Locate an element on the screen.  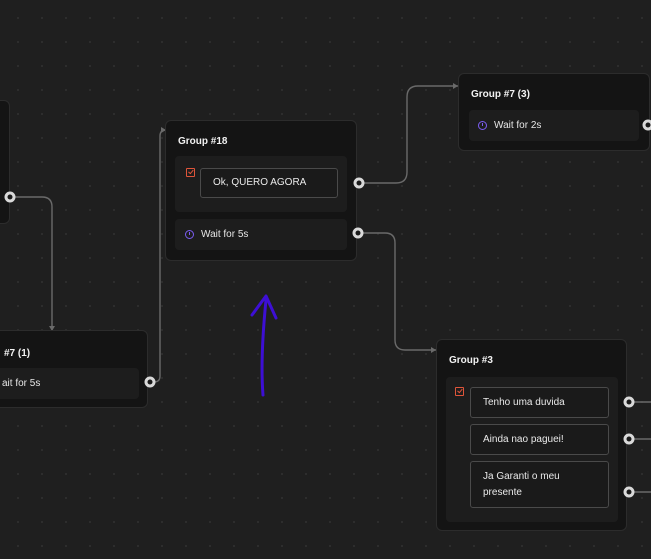
wait-label: Wait for 5s is located at coordinates (225, 234).